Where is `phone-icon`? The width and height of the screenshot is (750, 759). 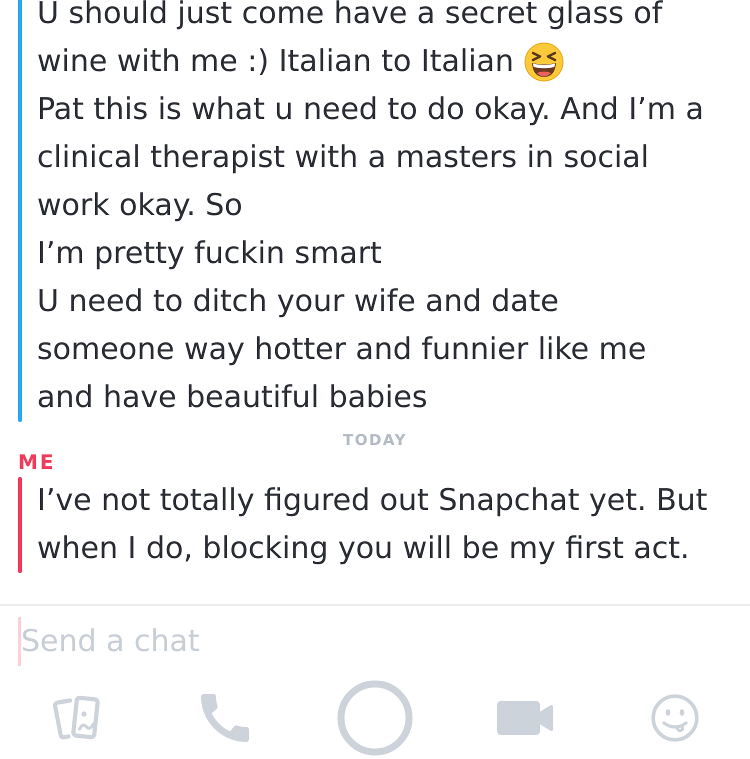 phone-icon is located at coordinates (225, 718).